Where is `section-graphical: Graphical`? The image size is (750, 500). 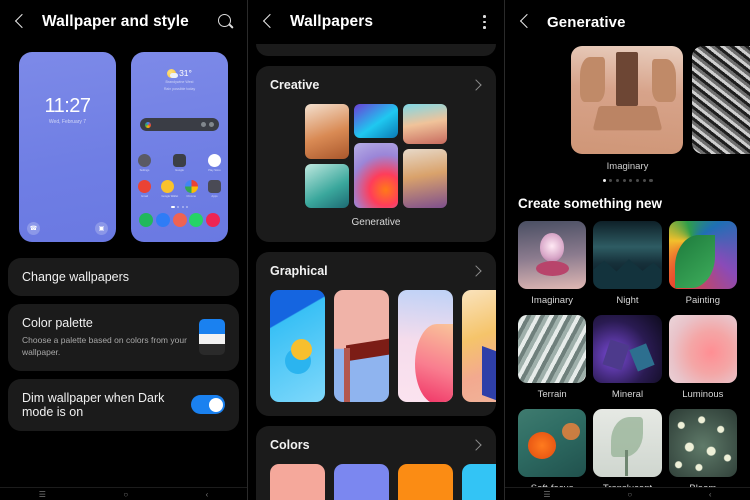
section-graphical: Graphical is located at coordinates (376, 334).